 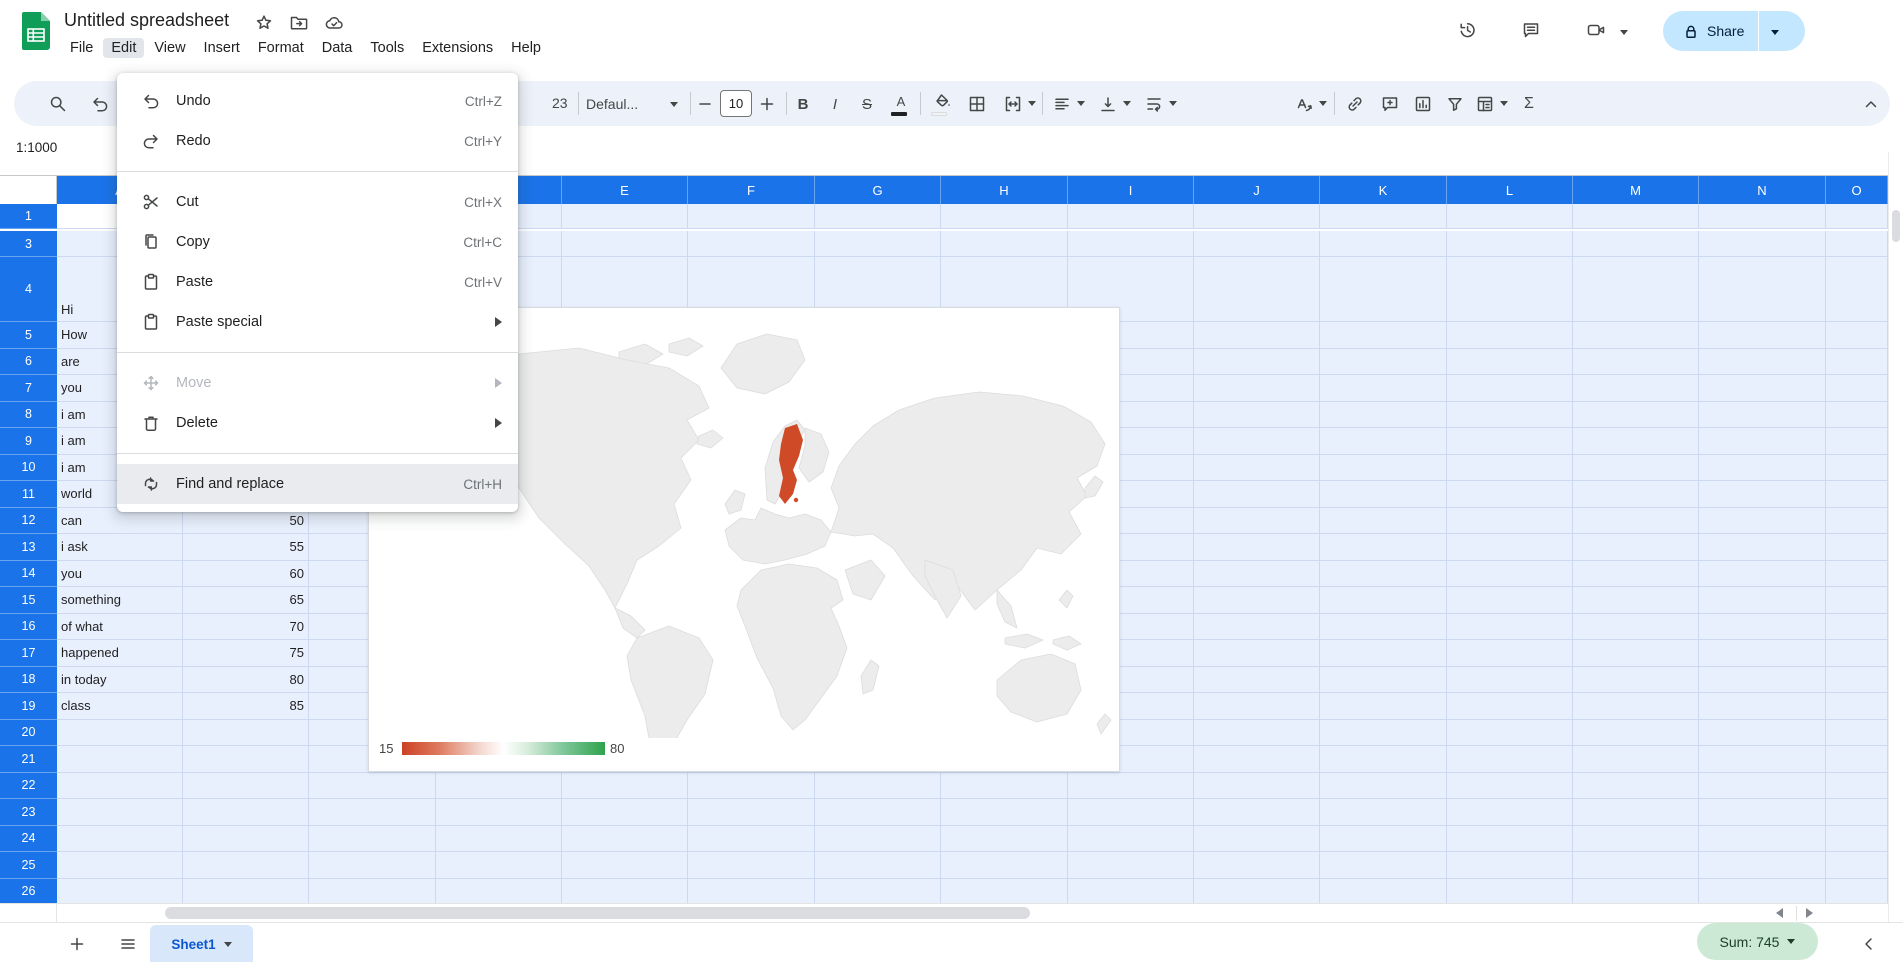 I want to click on number-format-button: 23, so click(x=560, y=103).